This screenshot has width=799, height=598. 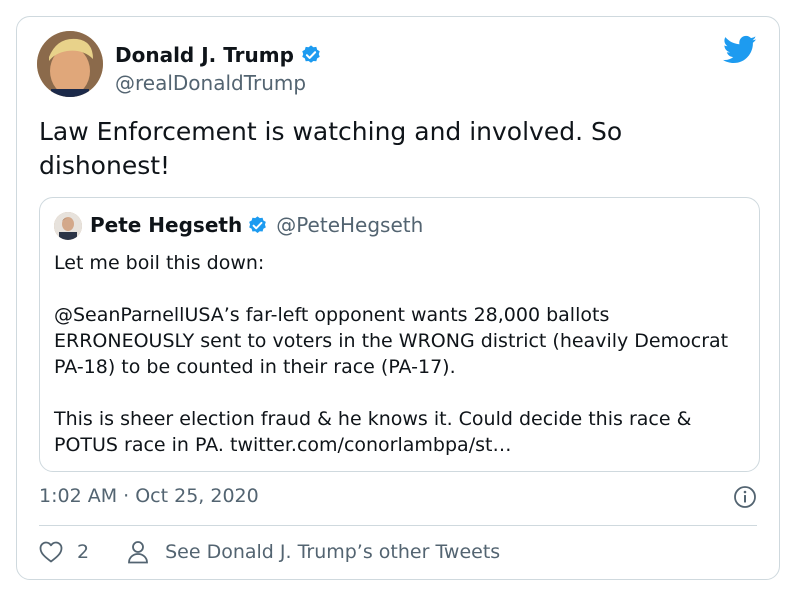 What do you see at coordinates (210, 83) in the screenshot?
I see `author-handle: @realDonaldTrump` at bounding box center [210, 83].